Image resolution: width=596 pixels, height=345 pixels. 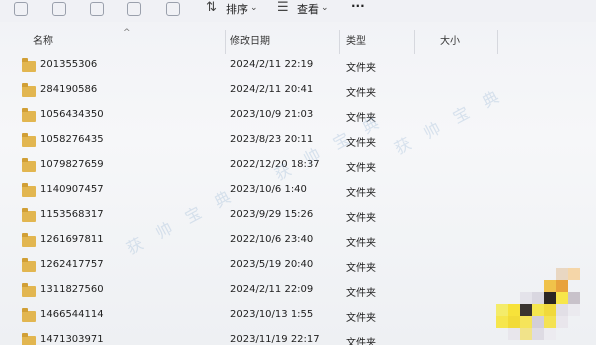 What do you see at coordinates (72, 114) in the screenshot?
I see `file-name: 1056434350` at bounding box center [72, 114].